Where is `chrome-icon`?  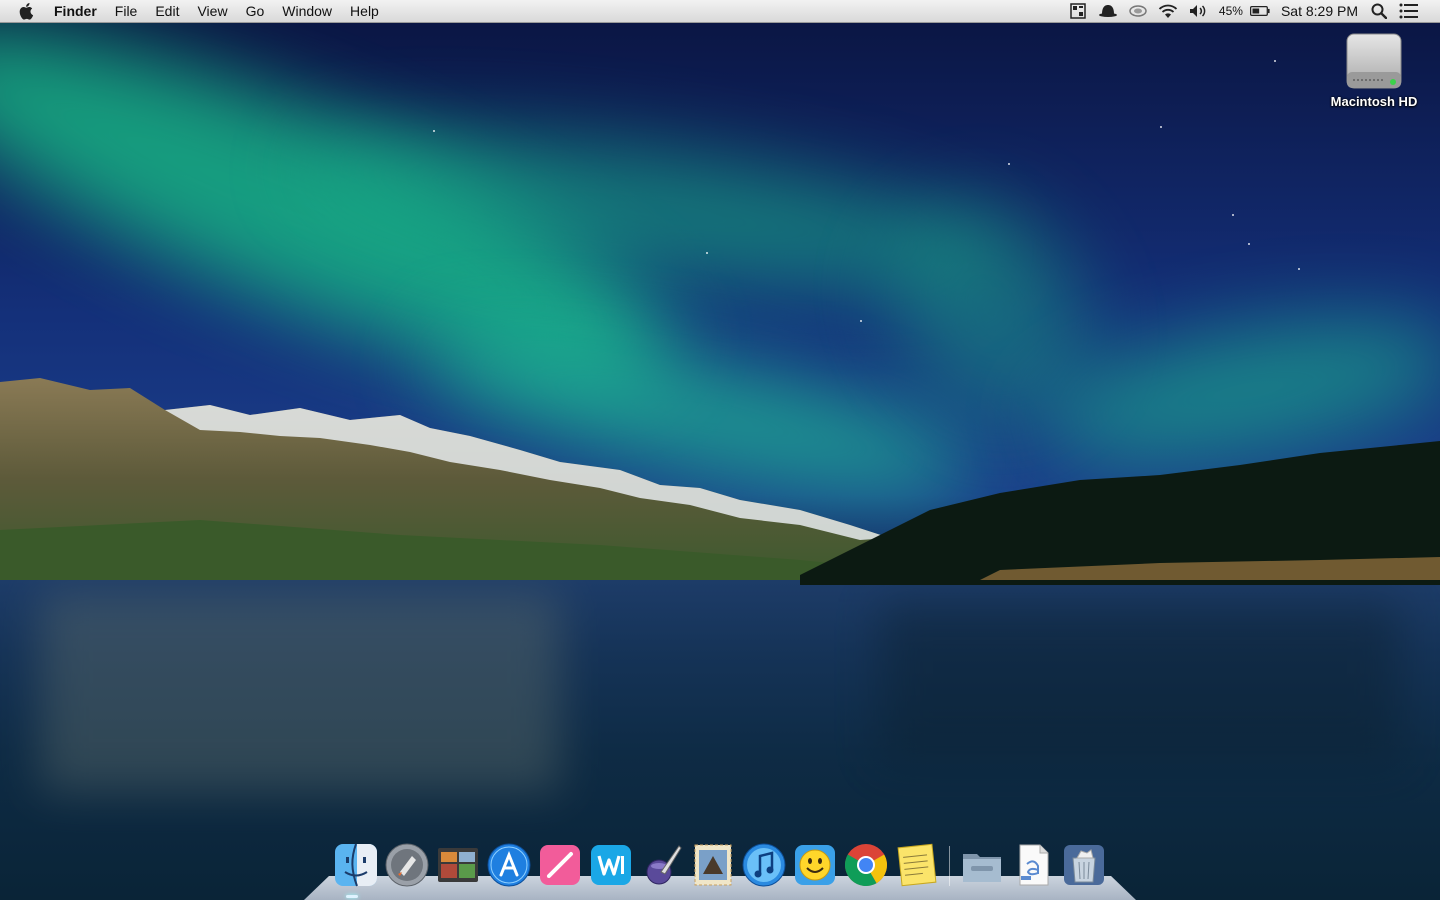
chrome-icon is located at coordinates (865, 865).